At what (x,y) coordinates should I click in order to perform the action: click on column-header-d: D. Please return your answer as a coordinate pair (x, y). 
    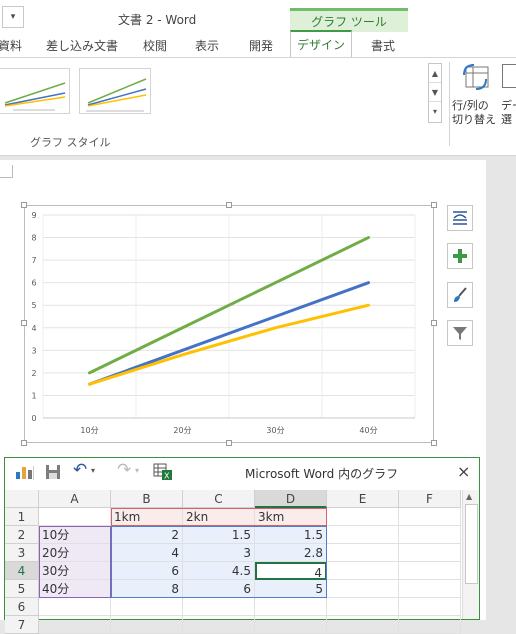
    Looking at the image, I should click on (291, 499).